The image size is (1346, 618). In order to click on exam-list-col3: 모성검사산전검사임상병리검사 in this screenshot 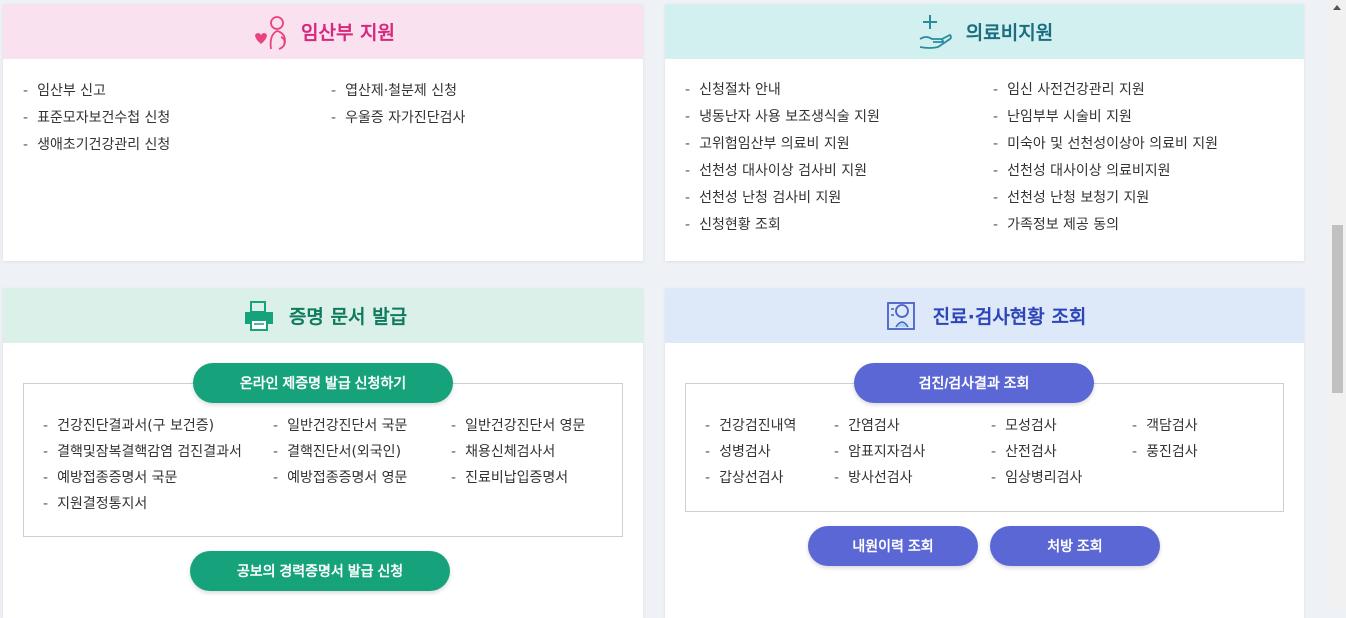, I will do `click(1036, 452)`.